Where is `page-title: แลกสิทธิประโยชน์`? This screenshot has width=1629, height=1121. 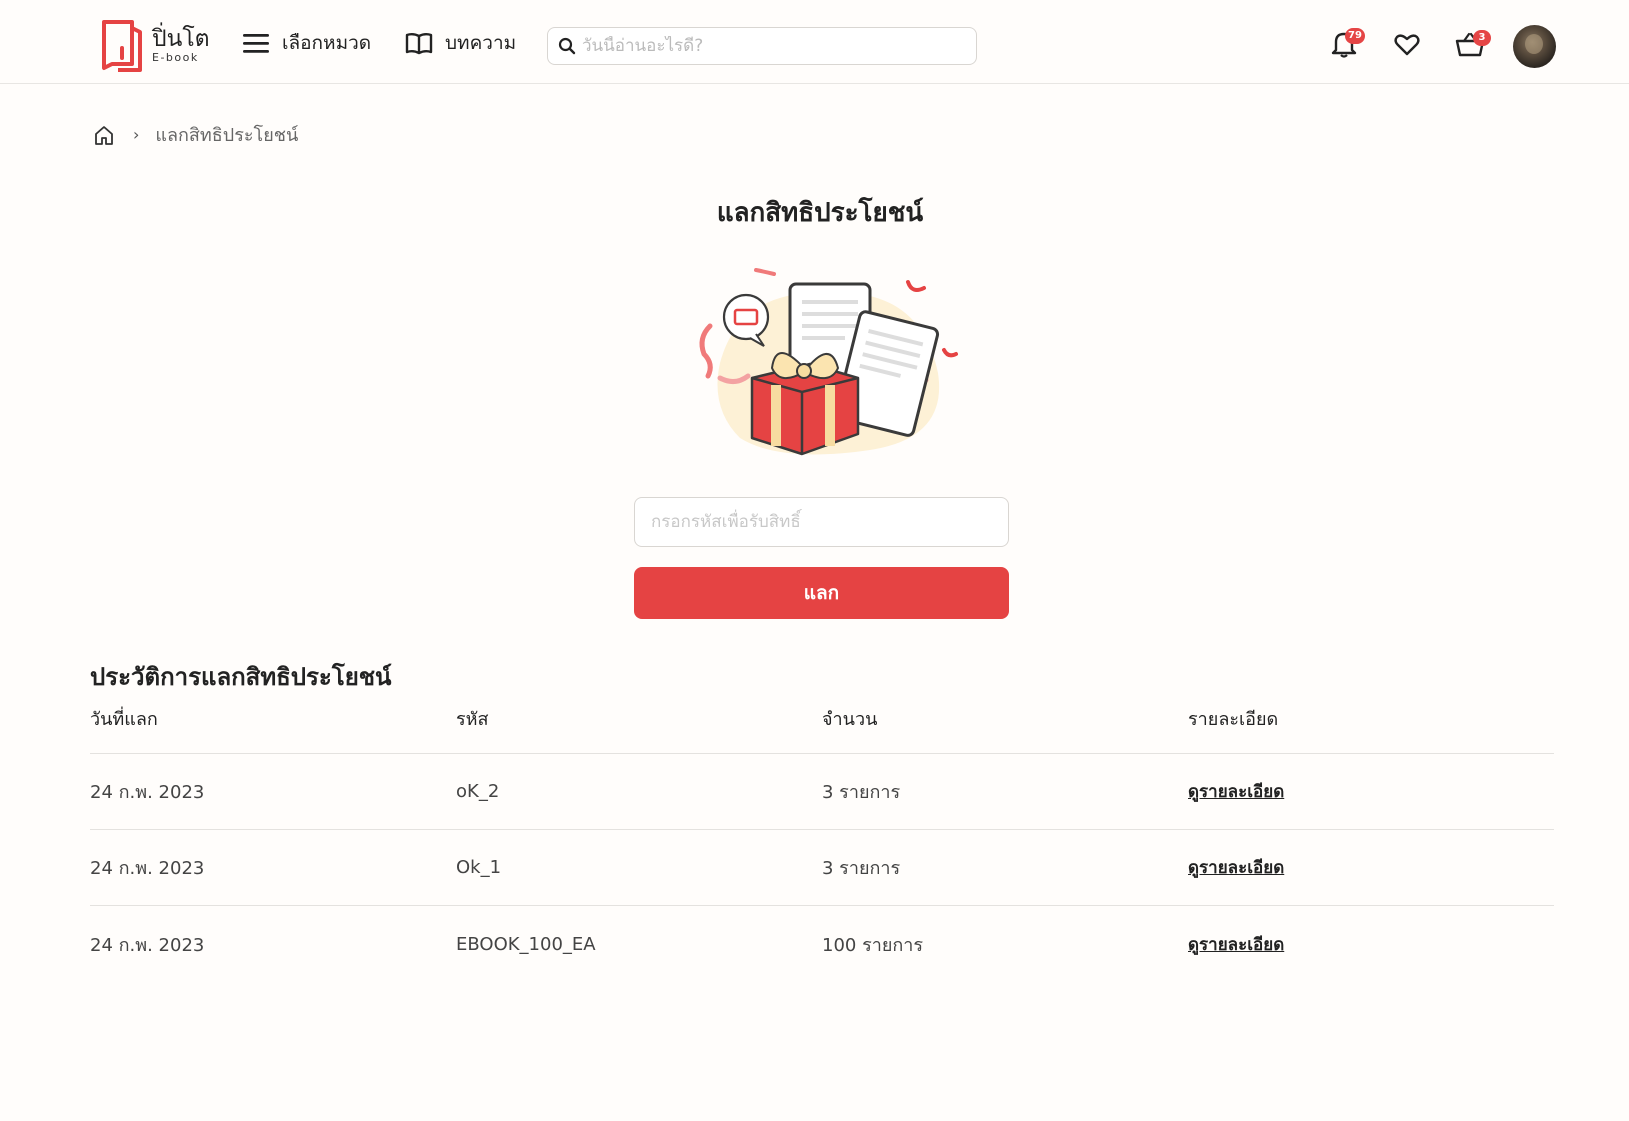
page-title: แลกสิทธิประโยชน์ is located at coordinates (820, 213).